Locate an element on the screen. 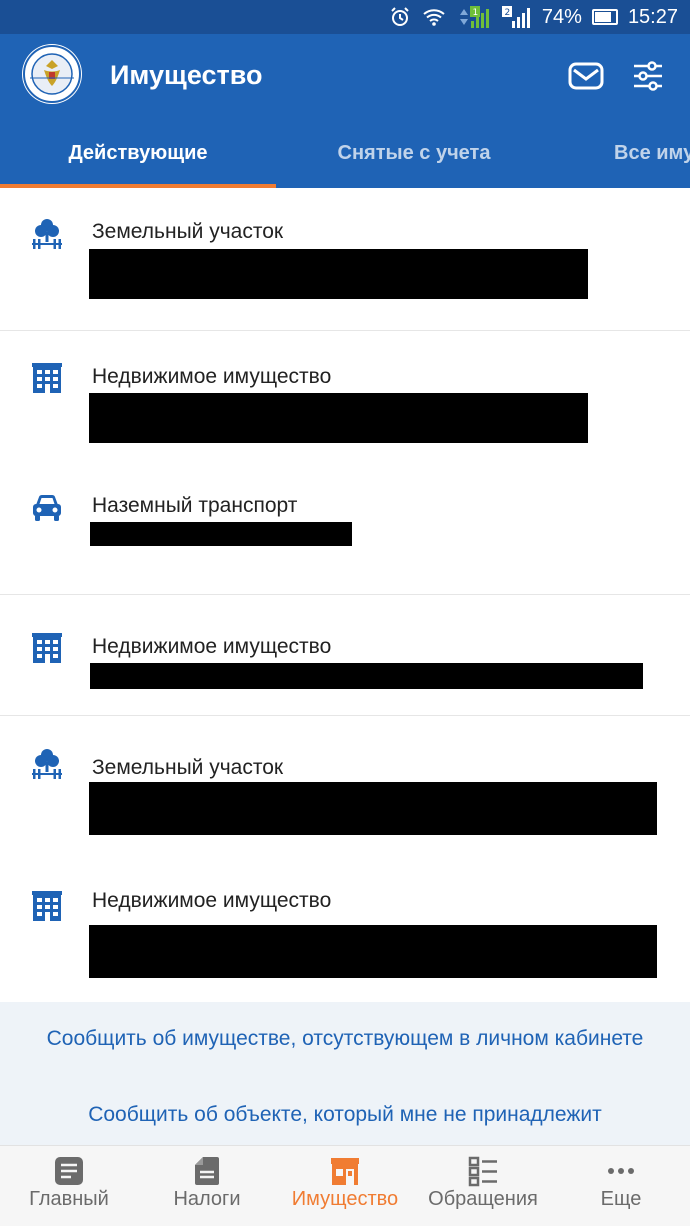  clock: 15:27 is located at coordinates (652, 16).